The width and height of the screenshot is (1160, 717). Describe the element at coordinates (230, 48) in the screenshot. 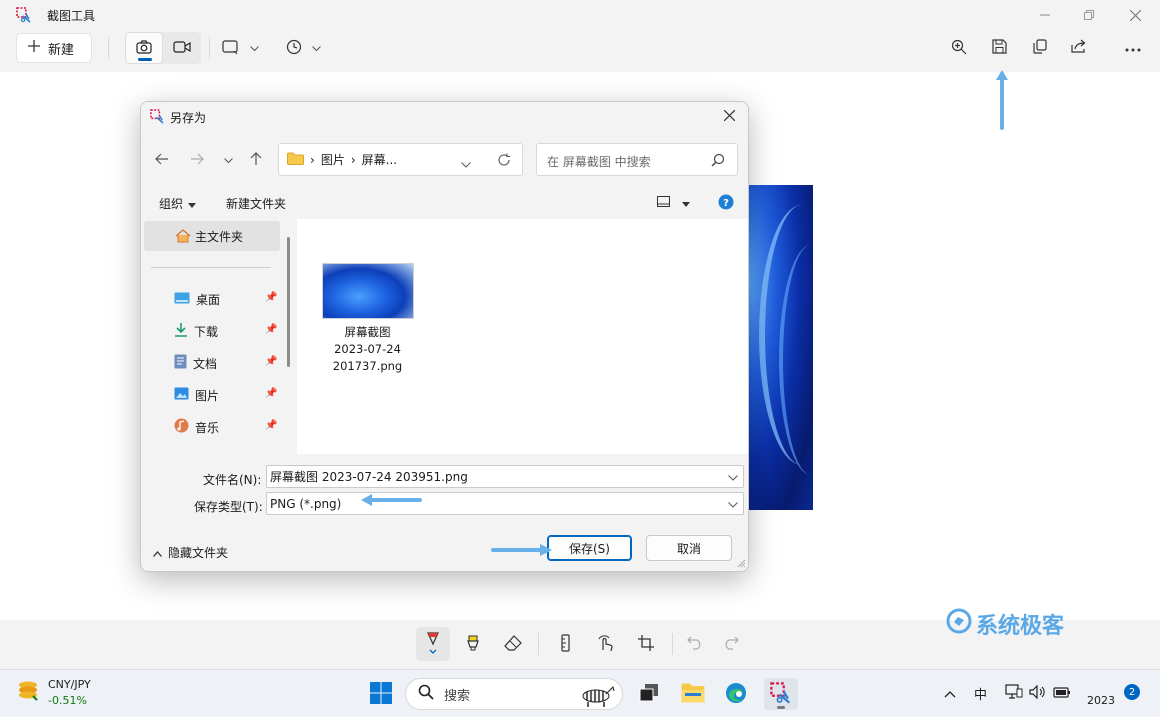

I see `rectangle-snip-icon` at that location.